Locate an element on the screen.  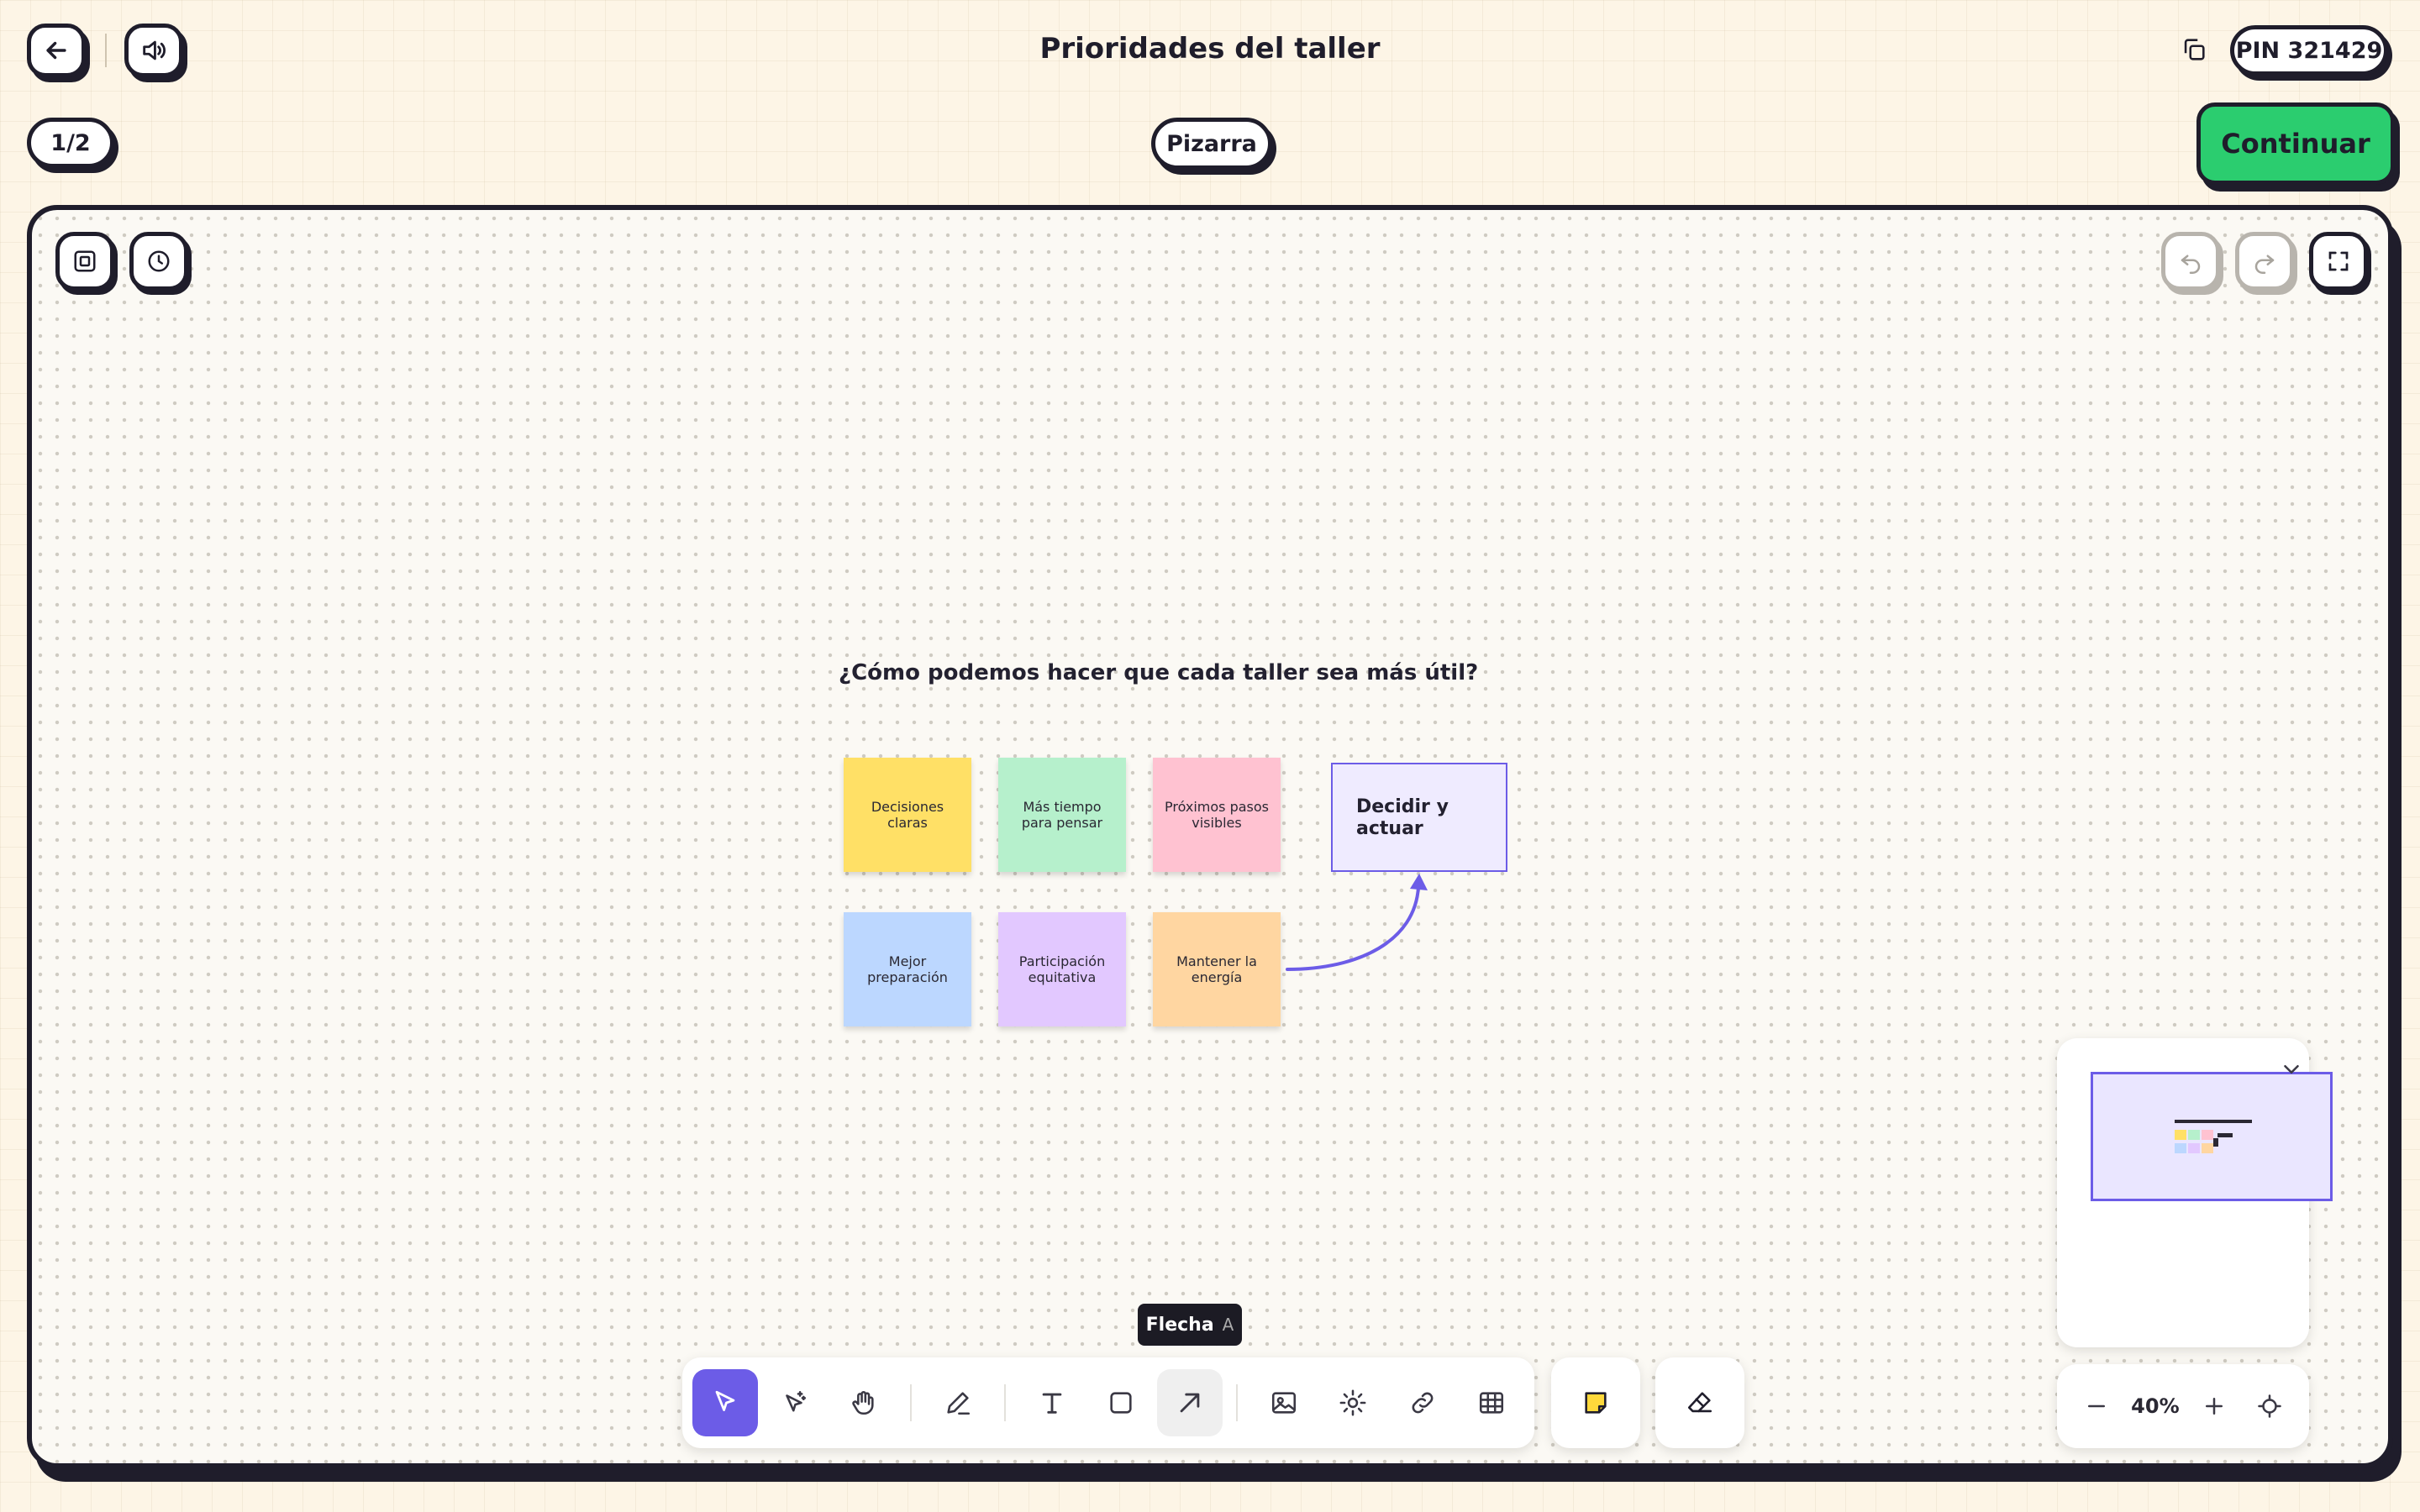
laser-pointer-tool is located at coordinates (794, 1402).